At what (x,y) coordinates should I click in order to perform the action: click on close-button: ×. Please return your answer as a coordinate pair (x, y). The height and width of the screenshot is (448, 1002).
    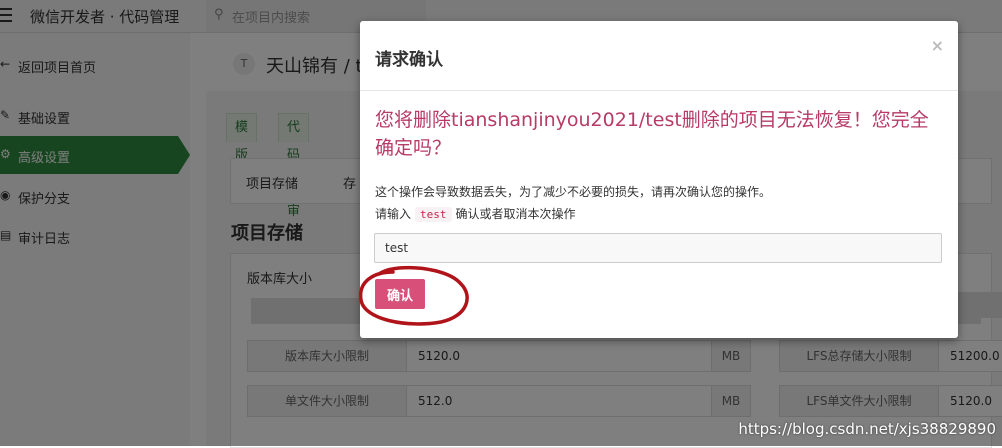
    Looking at the image, I should click on (937, 45).